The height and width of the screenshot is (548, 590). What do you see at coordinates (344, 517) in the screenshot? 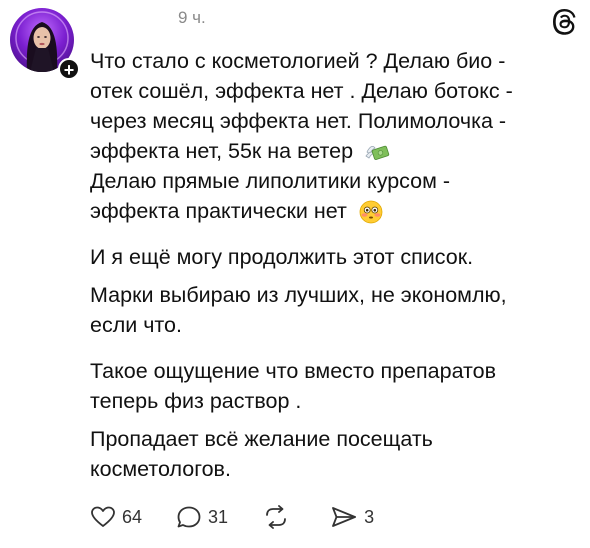
I see `send-icon` at bounding box center [344, 517].